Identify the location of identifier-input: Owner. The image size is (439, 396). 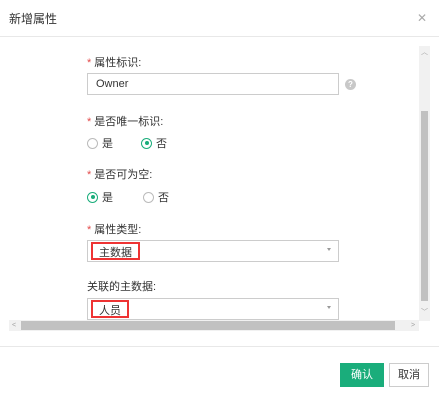
(213, 84).